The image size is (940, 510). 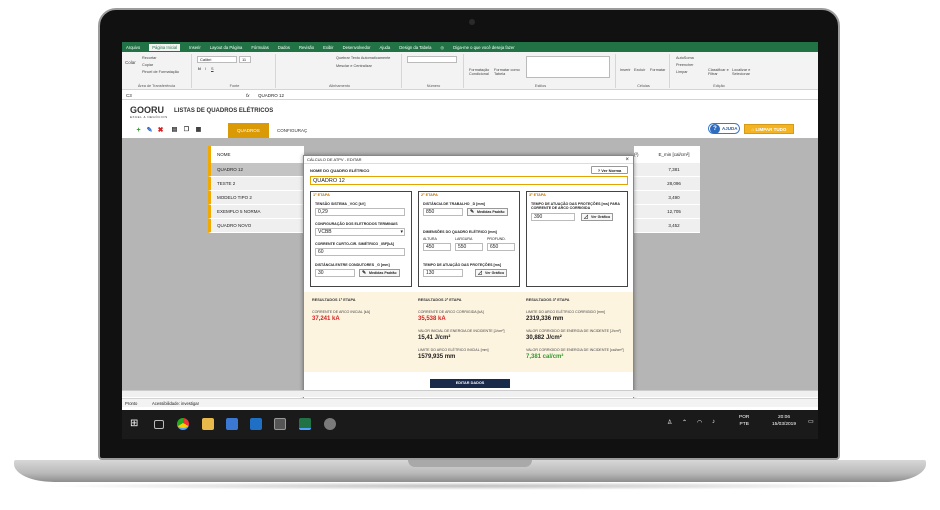 What do you see at coordinates (685, 58) in the screenshot?
I see `autosum-button: AutoSoma` at bounding box center [685, 58].